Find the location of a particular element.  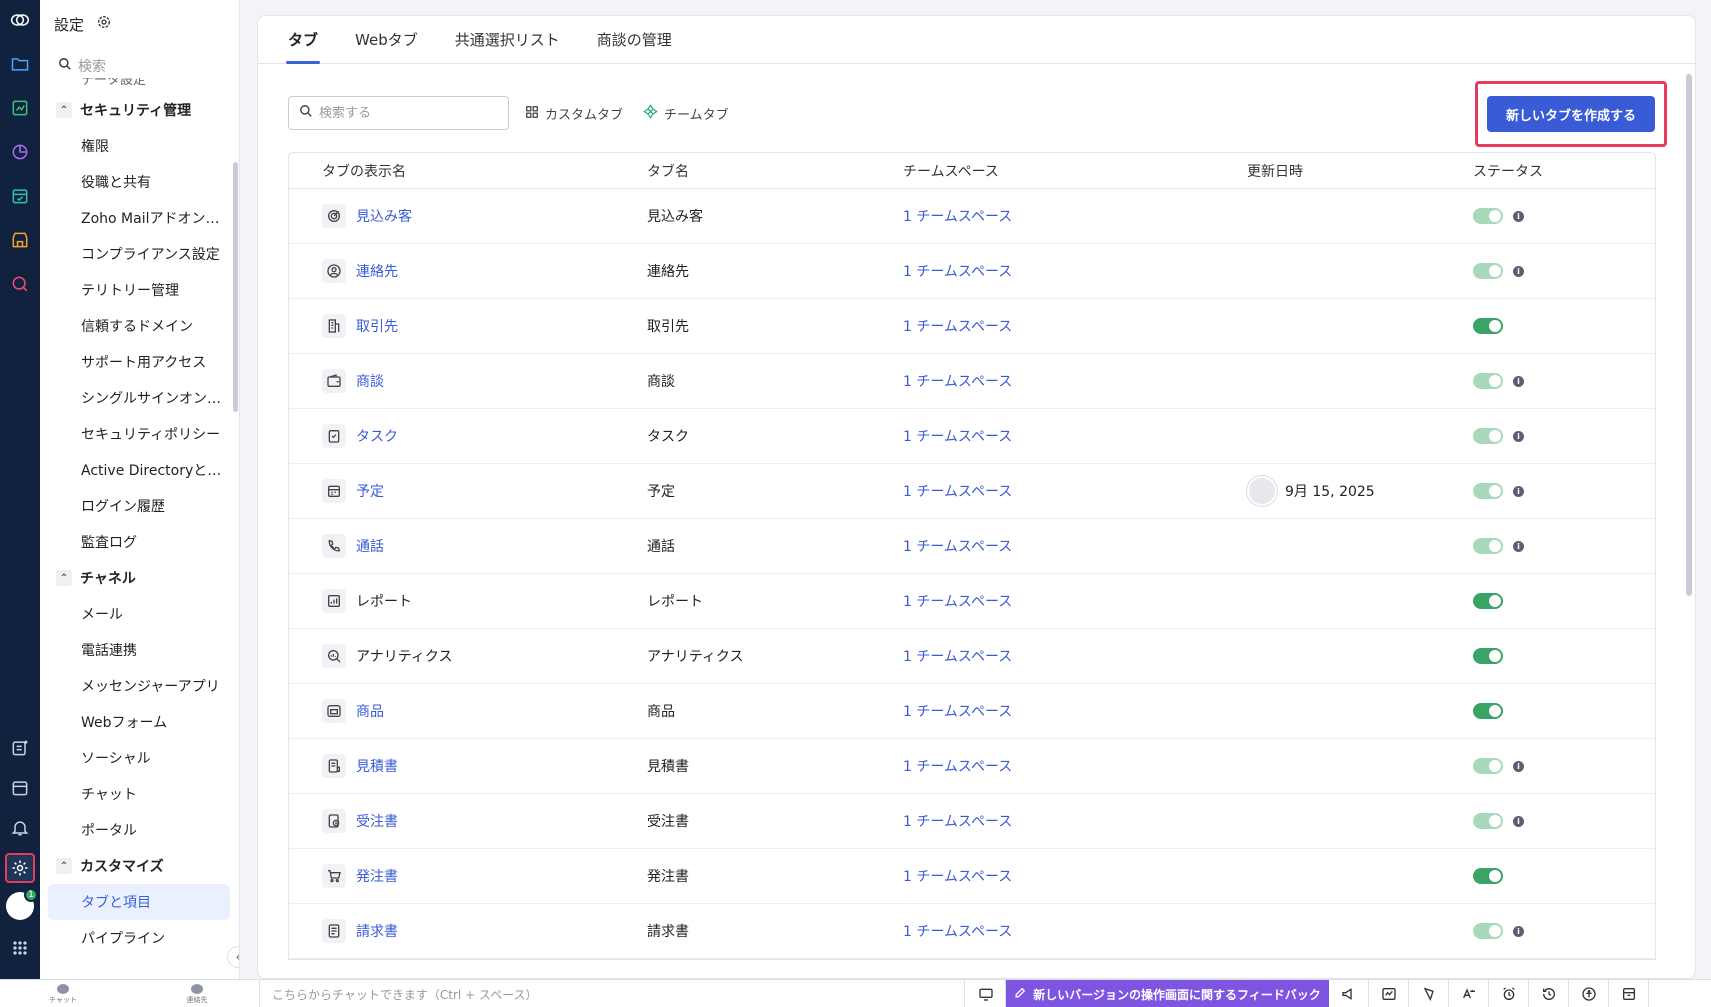

tab-display-name: 予定 is located at coordinates (370, 491).